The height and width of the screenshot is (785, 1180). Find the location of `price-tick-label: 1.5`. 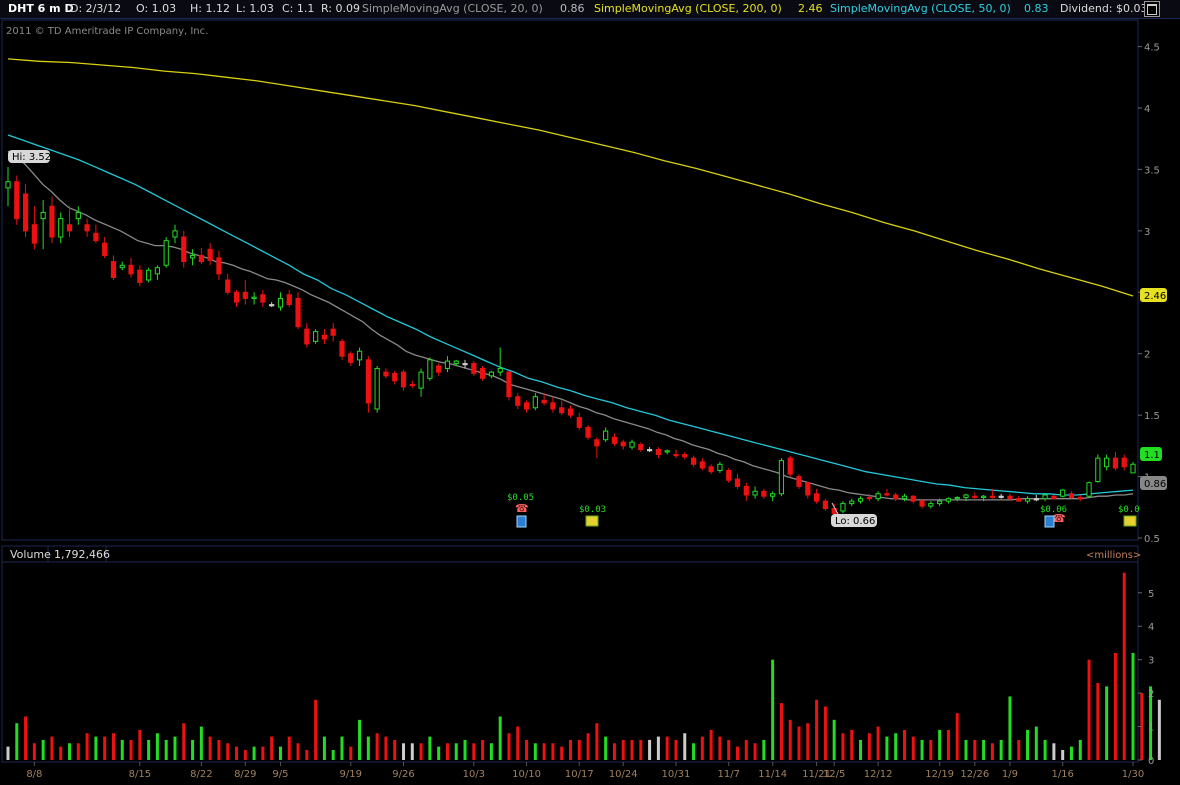

price-tick-label: 1.5 is located at coordinates (1152, 416).